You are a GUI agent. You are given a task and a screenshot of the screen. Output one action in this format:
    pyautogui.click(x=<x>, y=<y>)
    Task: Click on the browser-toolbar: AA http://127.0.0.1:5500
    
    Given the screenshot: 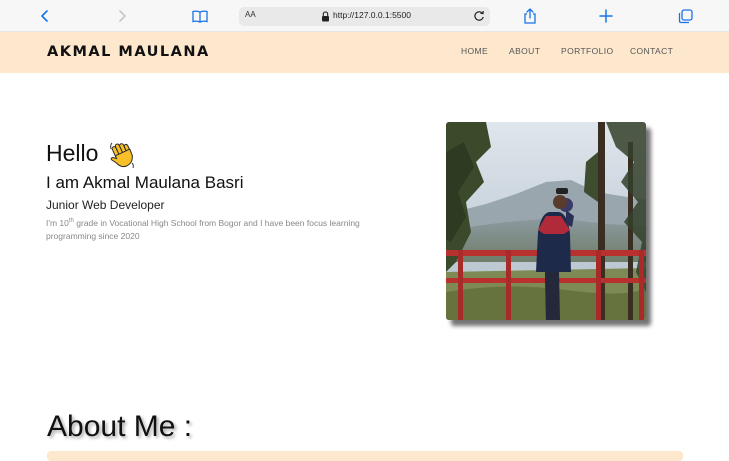 What is the action you would take?
    pyautogui.click(x=364, y=16)
    